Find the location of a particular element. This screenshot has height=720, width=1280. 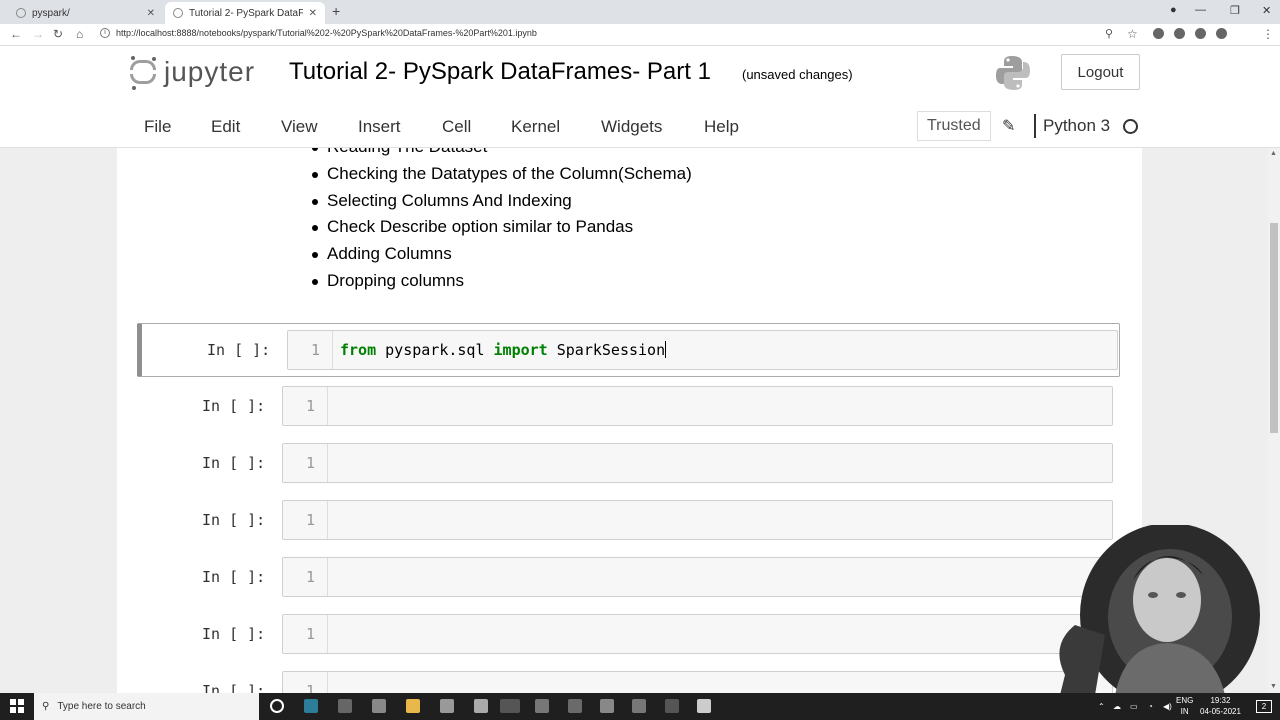

tab-title: Tutorial 2- PySpark DataFrames is located at coordinates (246, 13).